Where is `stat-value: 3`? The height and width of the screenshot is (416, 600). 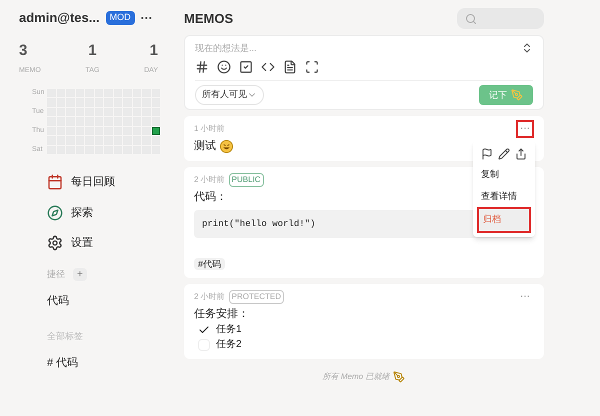 stat-value: 3 is located at coordinates (23, 50).